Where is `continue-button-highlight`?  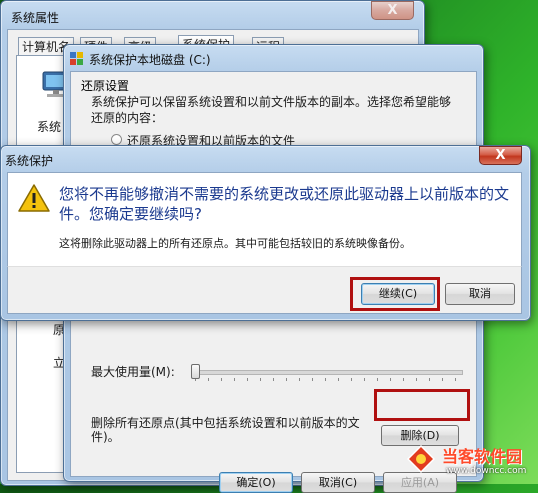
continue-button-highlight is located at coordinates (395, 294).